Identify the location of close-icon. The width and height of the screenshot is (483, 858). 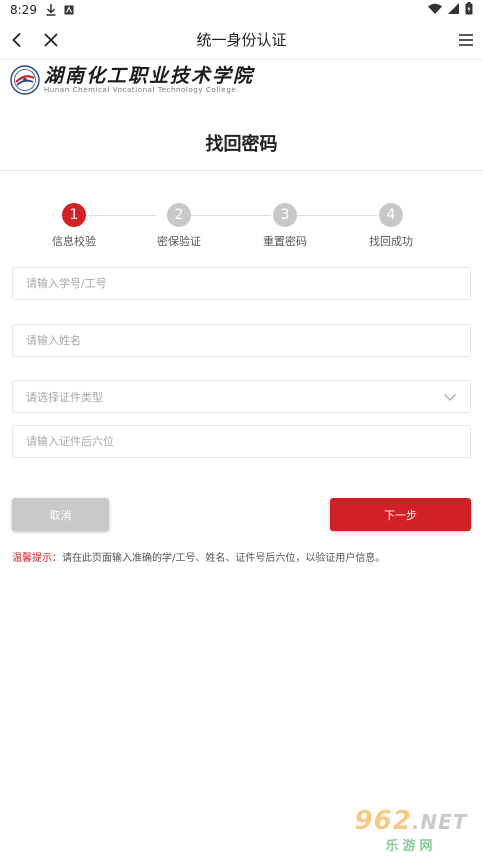
(51, 39).